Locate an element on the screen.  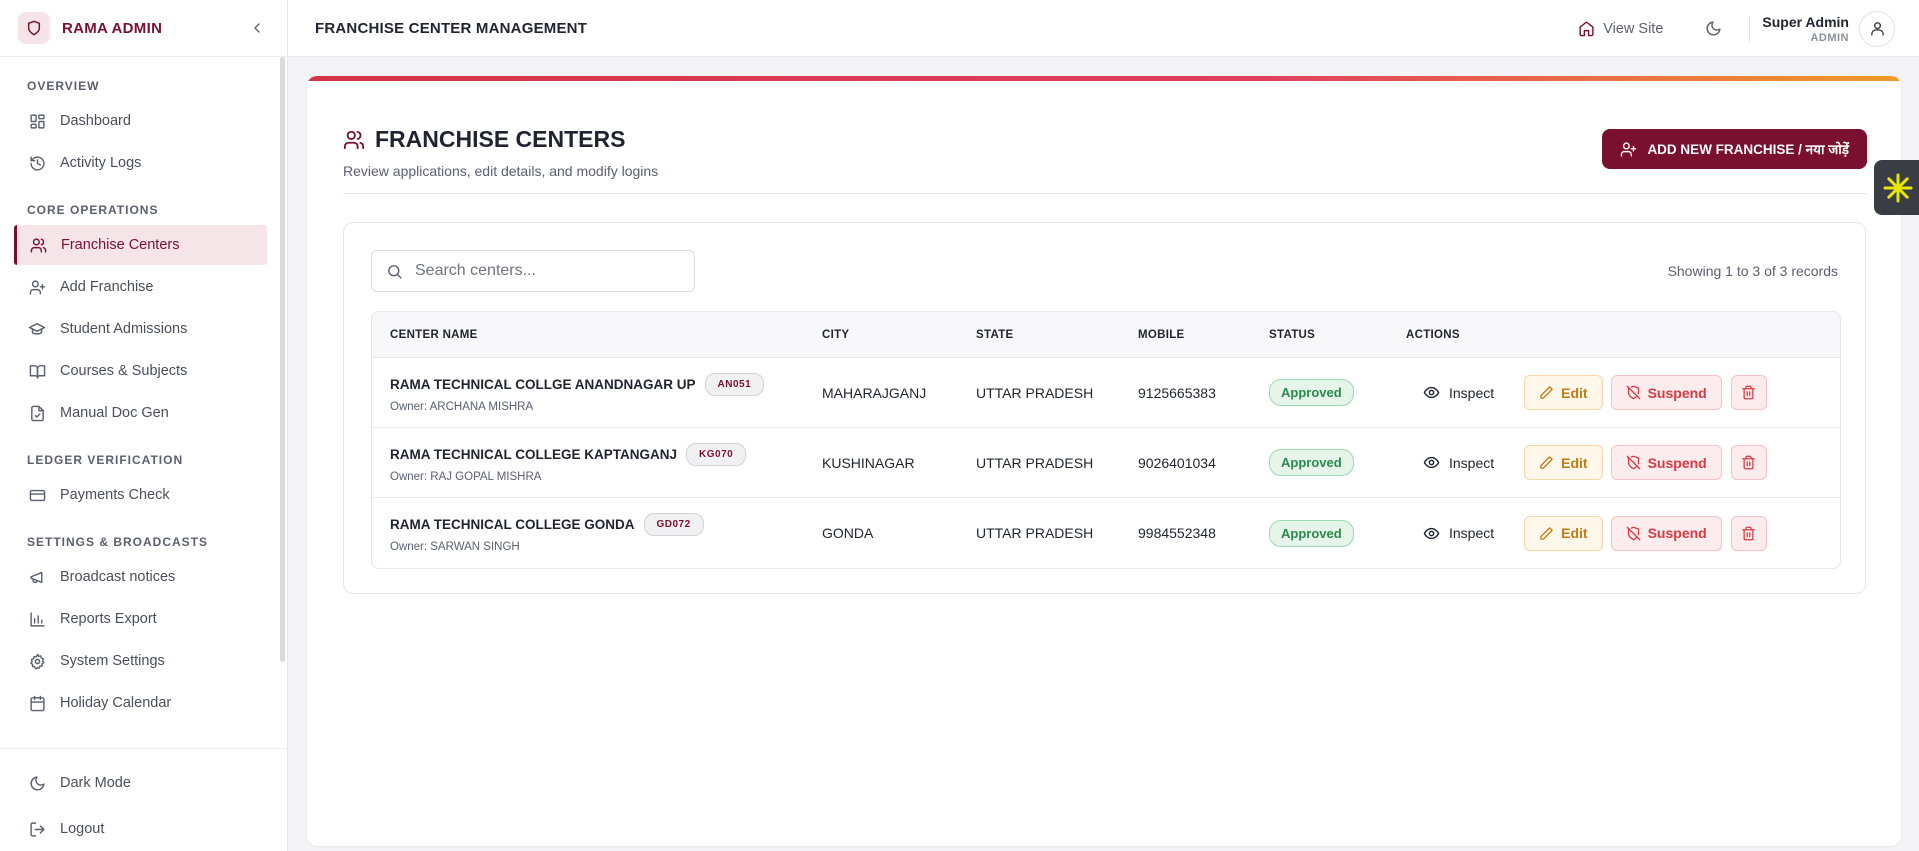
sidebar-item-payments-check: Payments Check is located at coordinates (143, 495).